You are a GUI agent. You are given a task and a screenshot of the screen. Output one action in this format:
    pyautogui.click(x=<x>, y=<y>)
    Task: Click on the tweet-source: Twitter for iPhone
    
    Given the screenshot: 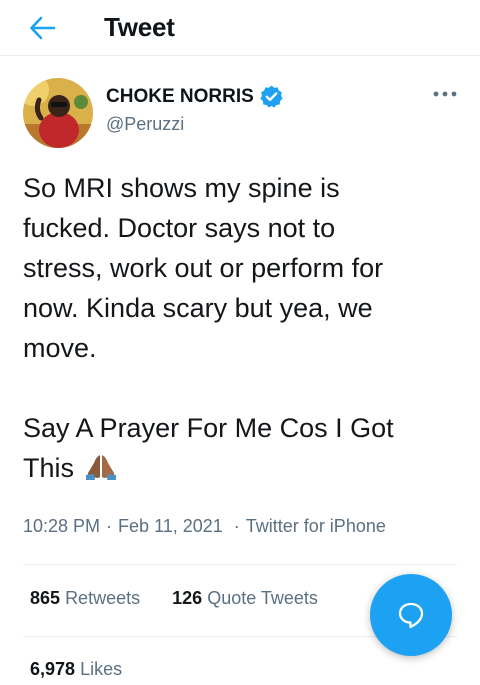 What is the action you would take?
    pyautogui.click(x=316, y=526)
    